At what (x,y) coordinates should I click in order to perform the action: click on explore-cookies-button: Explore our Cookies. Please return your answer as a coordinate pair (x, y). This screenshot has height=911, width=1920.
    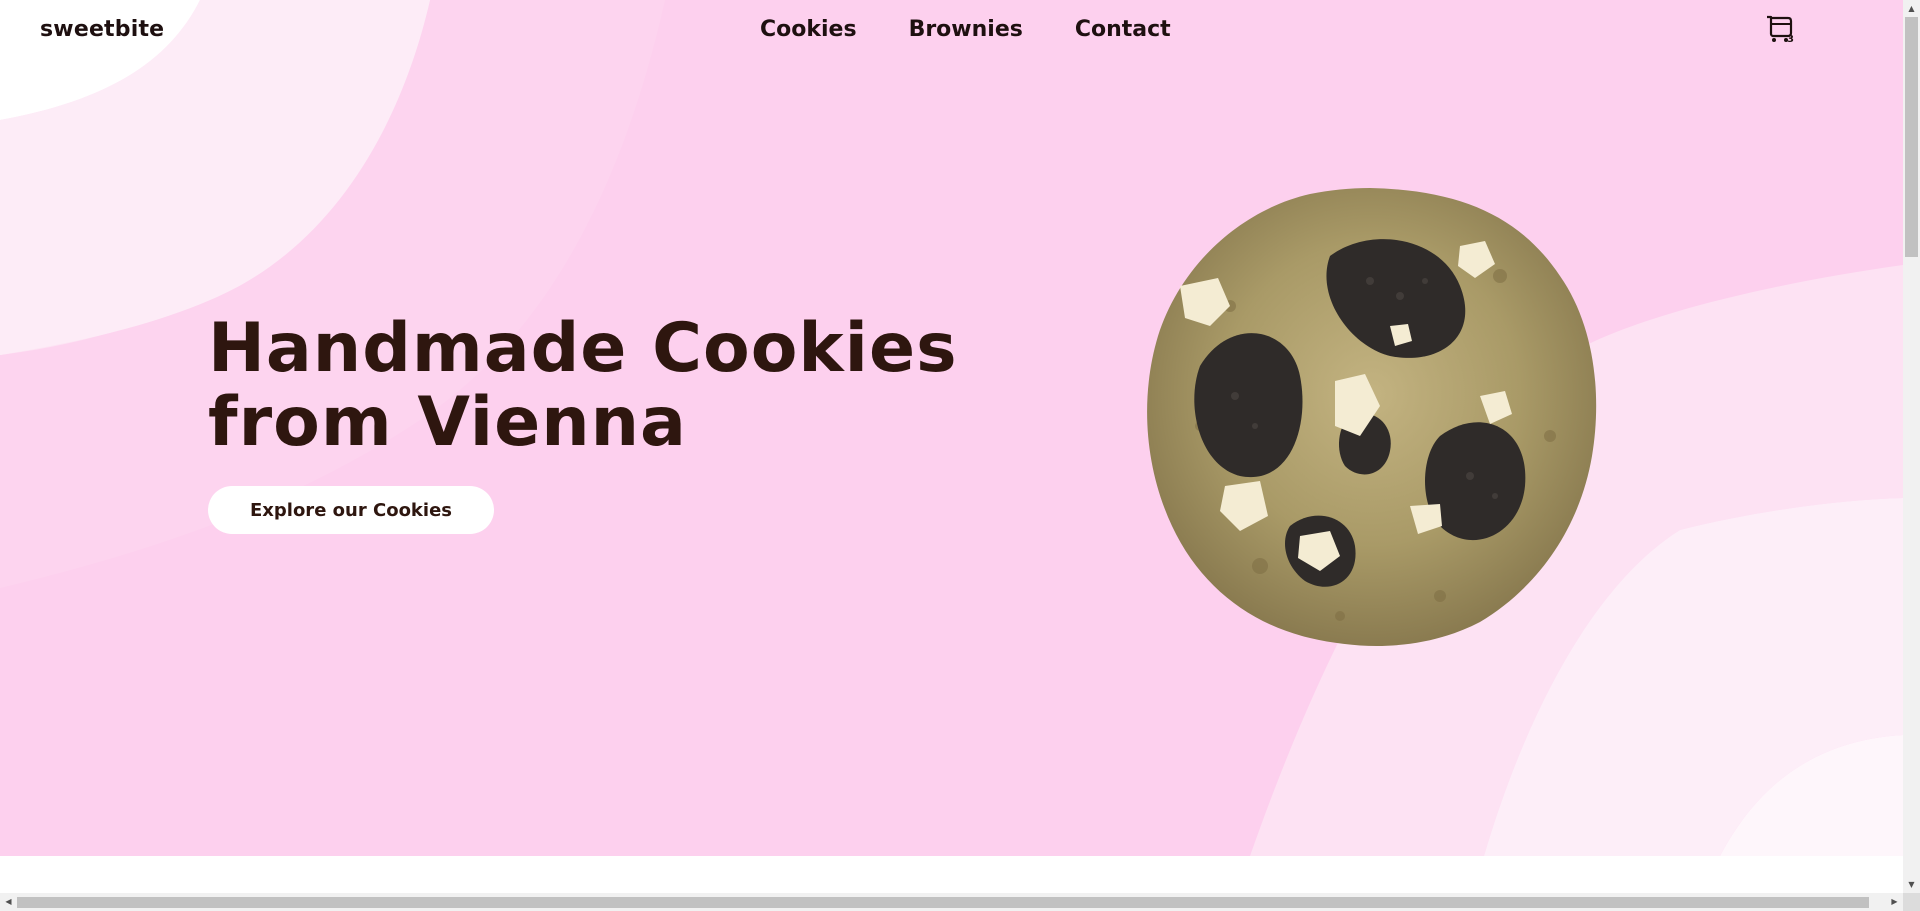
    Looking at the image, I should click on (351, 510).